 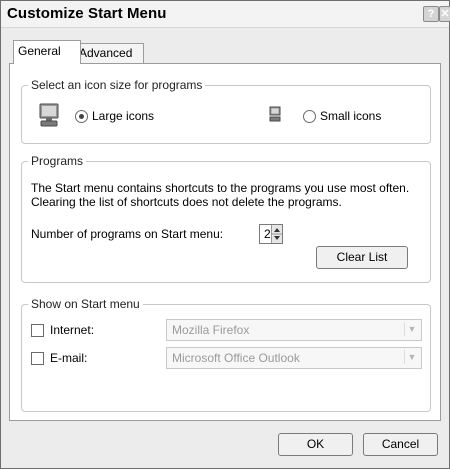 I want to click on dialog-title: Customize Start Menu, so click(x=87, y=13).